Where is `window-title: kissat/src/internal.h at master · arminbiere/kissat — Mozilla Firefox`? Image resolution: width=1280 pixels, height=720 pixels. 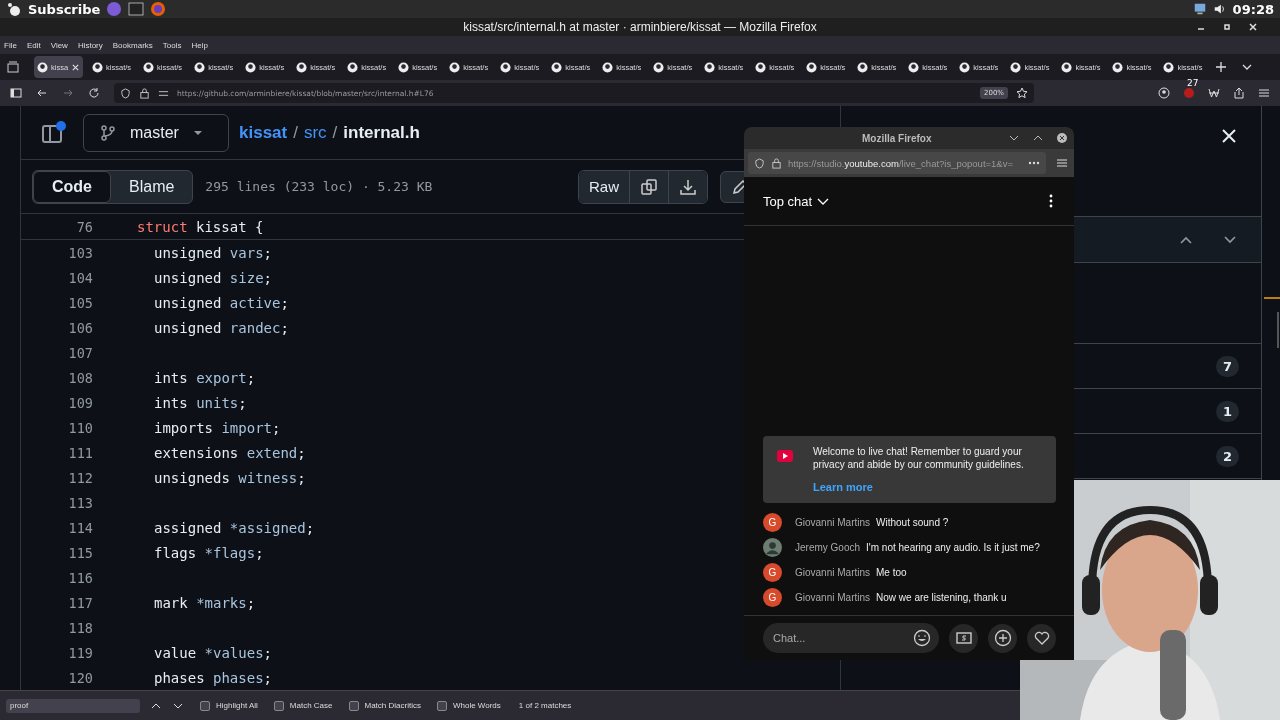
window-title: kissat/src/internal.h at master · arminbiere/kissat — Mozilla Firefox is located at coordinates (640, 27).